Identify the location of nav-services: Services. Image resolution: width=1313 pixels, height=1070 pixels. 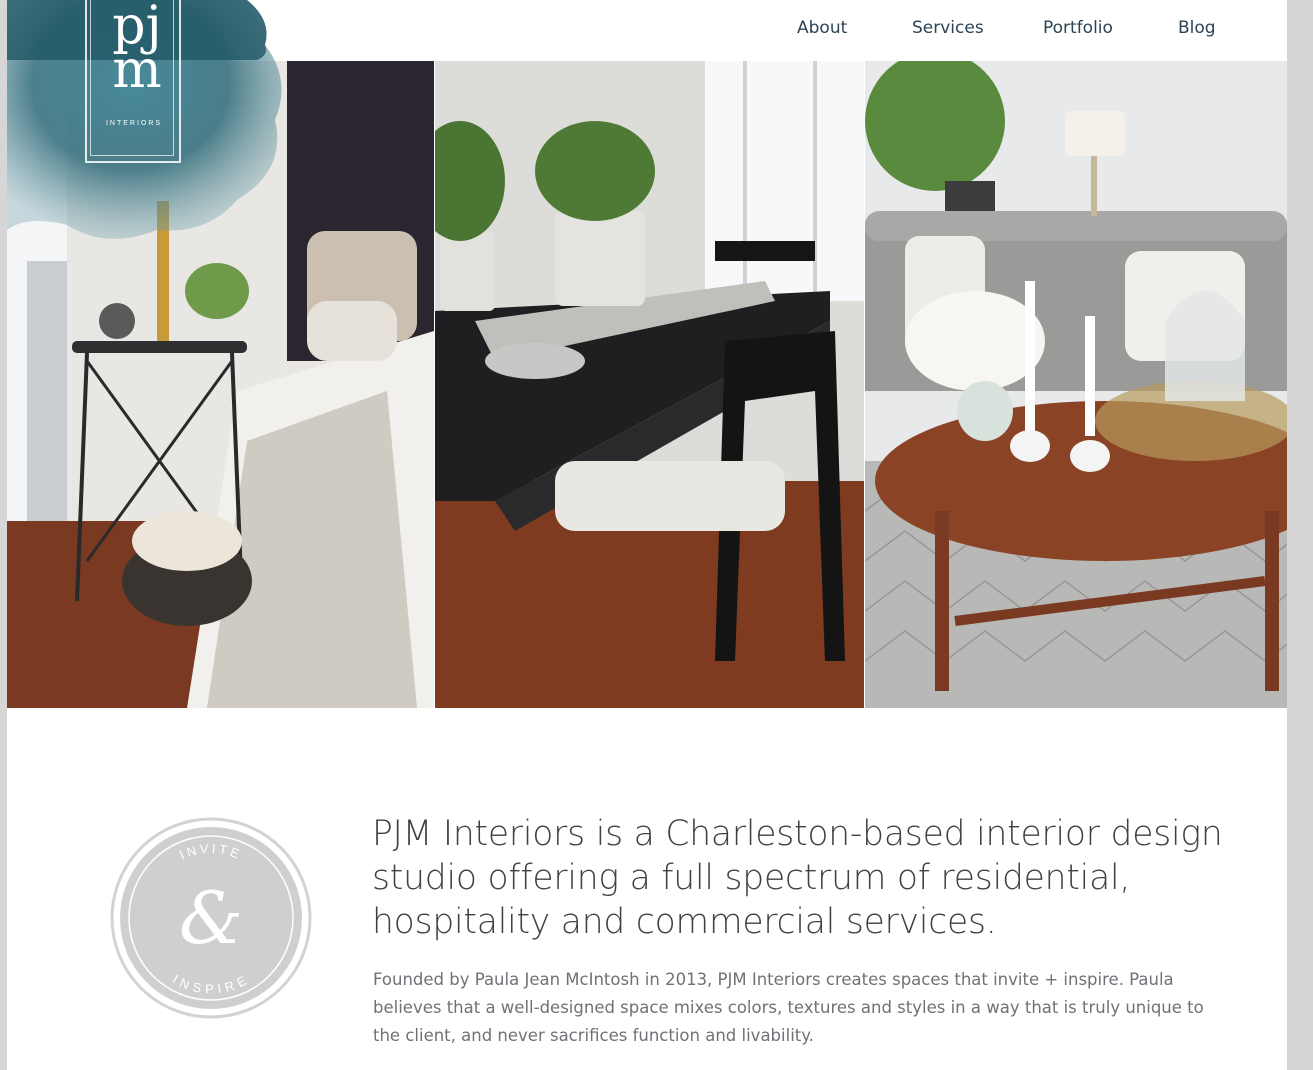
(948, 28).